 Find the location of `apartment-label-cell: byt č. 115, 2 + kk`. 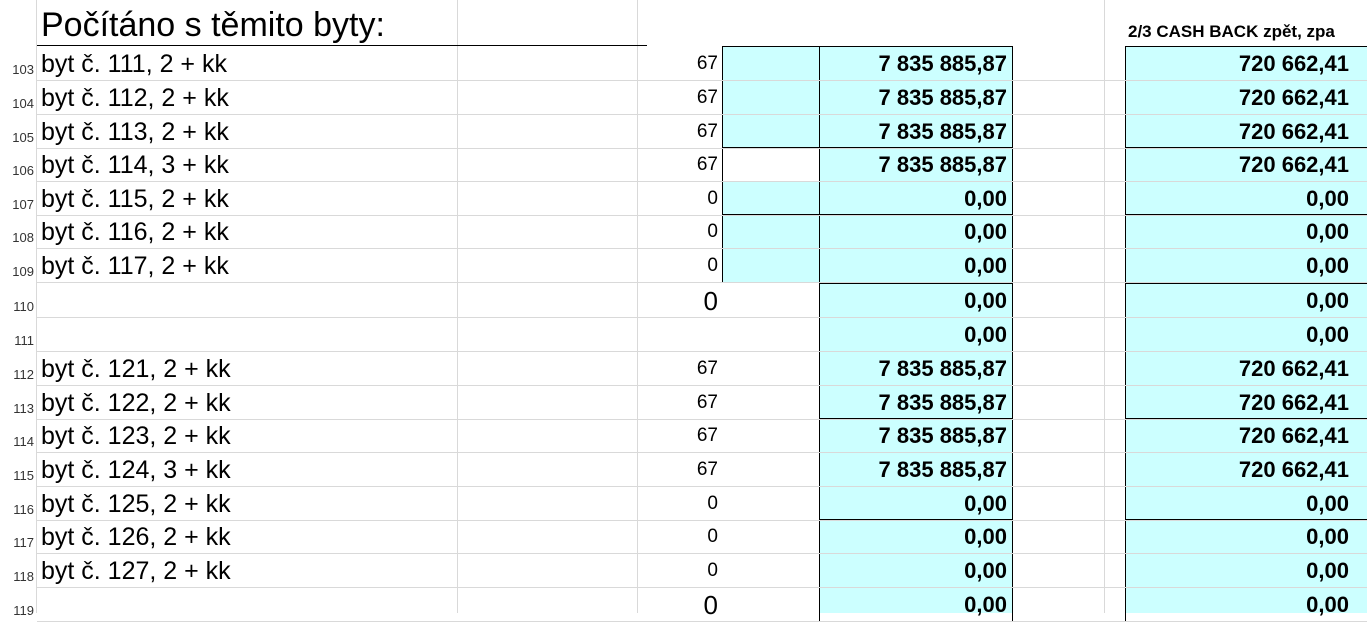

apartment-label-cell: byt č. 115, 2 + kk is located at coordinates (135, 199).